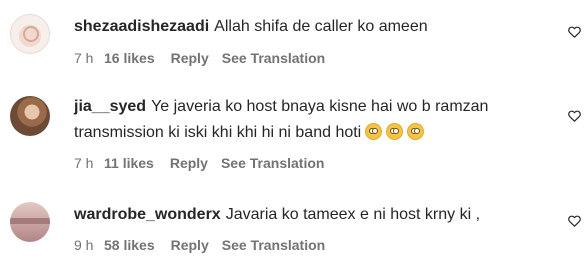 The image size is (588, 259). What do you see at coordinates (129, 245) in the screenshot?
I see `comment-like-count: 58 likes` at bounding box center [129, 245].